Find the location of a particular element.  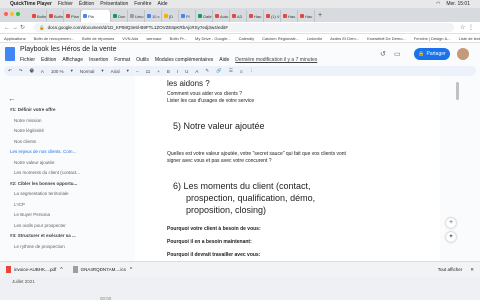

browser-tab: Plan is located at coordinates (72, 16).